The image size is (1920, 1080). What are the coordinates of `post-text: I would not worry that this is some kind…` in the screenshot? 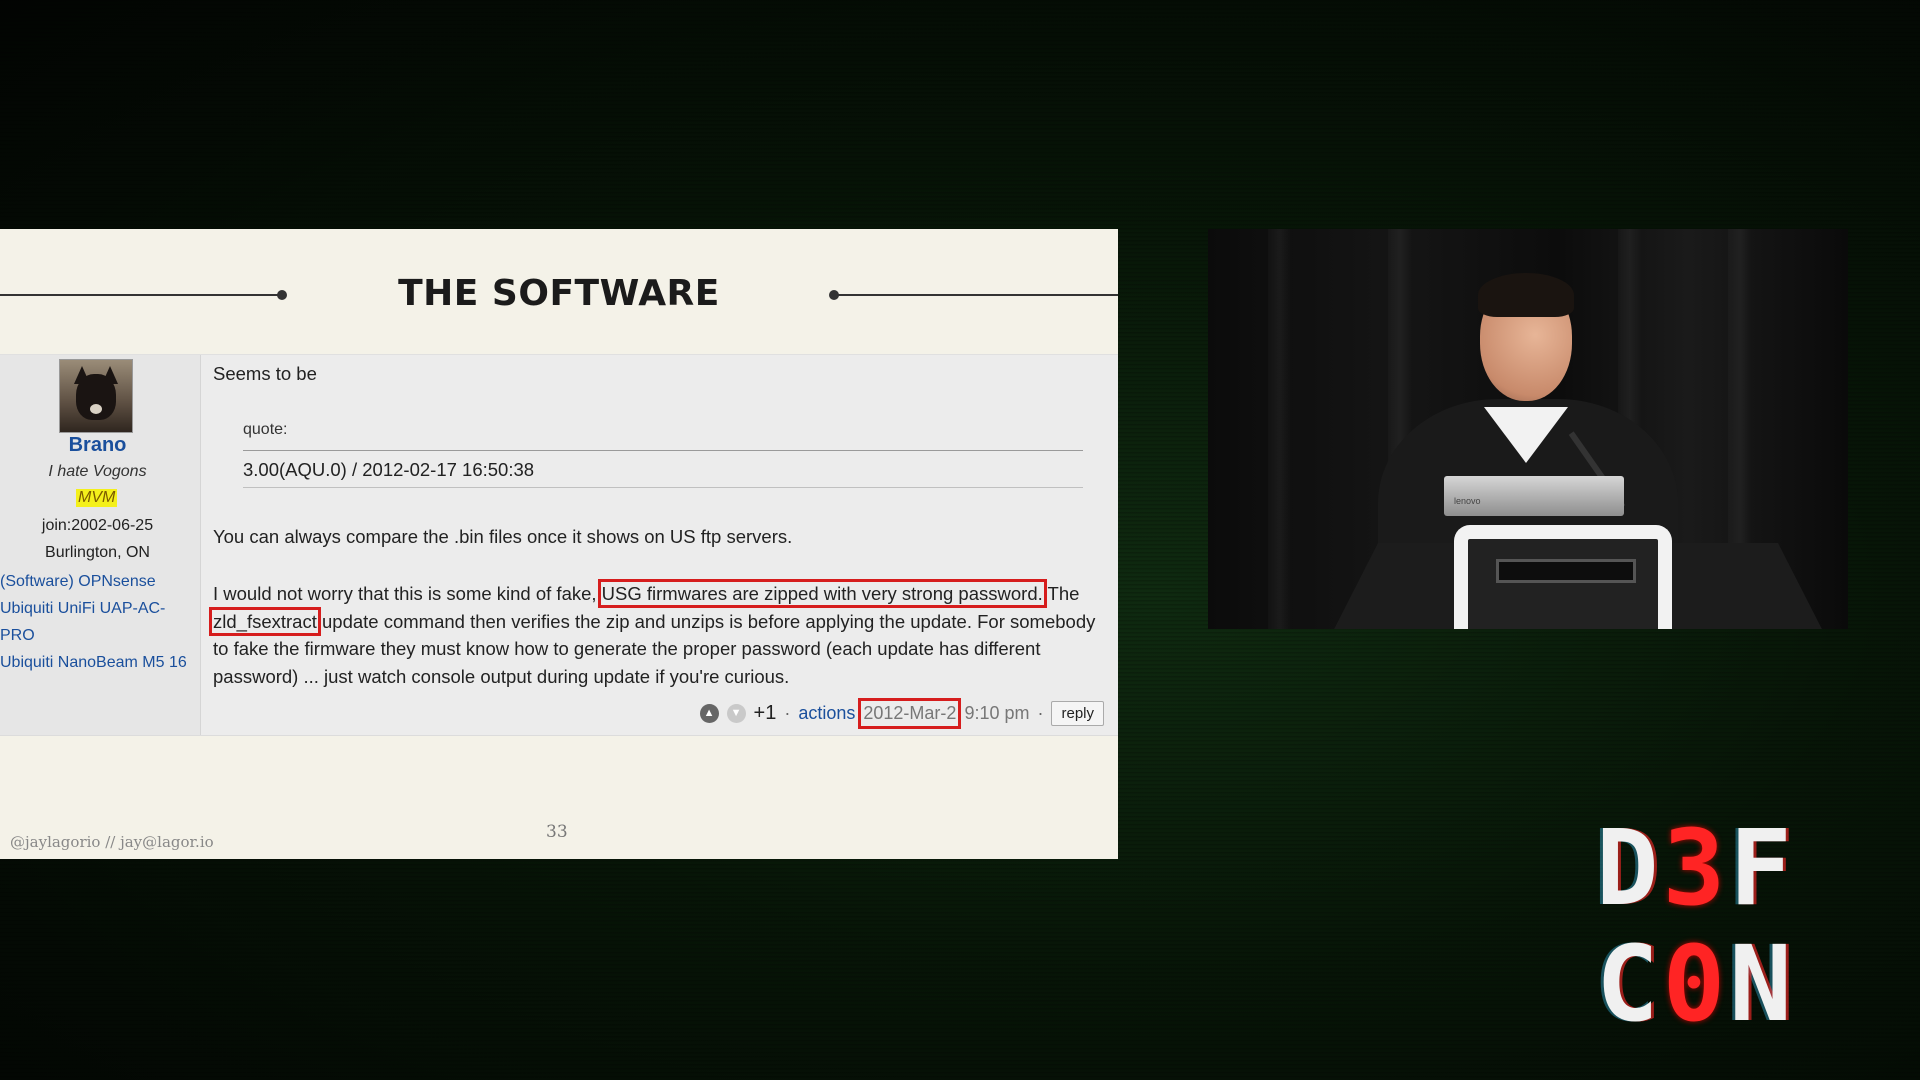 It's located at (407, 593).